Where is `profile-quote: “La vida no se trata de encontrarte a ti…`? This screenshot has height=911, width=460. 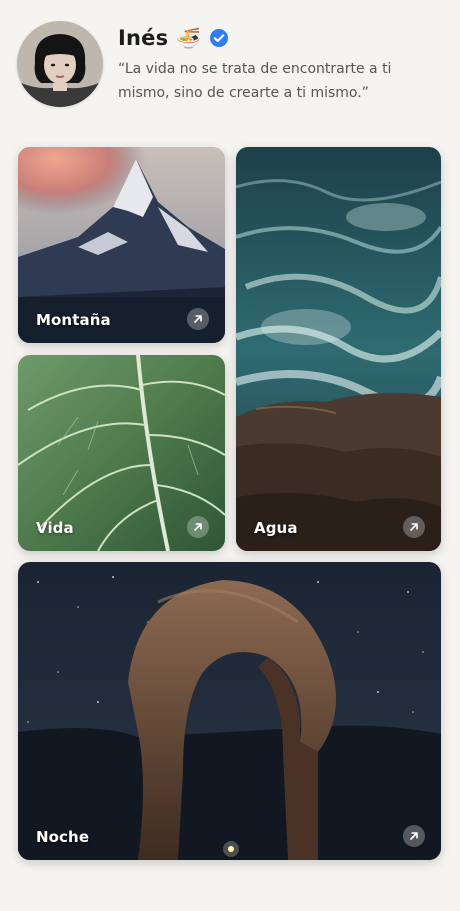
profile-quote: “La vida no se trata de encontrarte a ti… is located at coordinates (255, 81).